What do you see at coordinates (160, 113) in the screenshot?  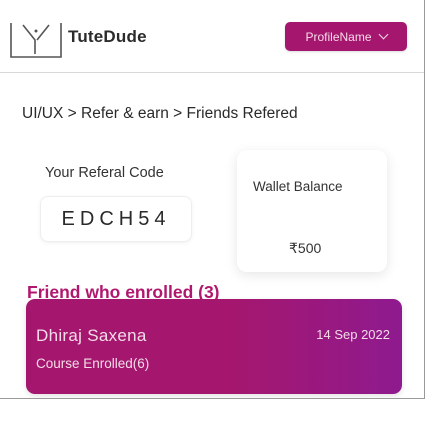 I see `breadcrumb: UI/UX > Refer & earn > Friends Refered` at bounding box center [160, 113].